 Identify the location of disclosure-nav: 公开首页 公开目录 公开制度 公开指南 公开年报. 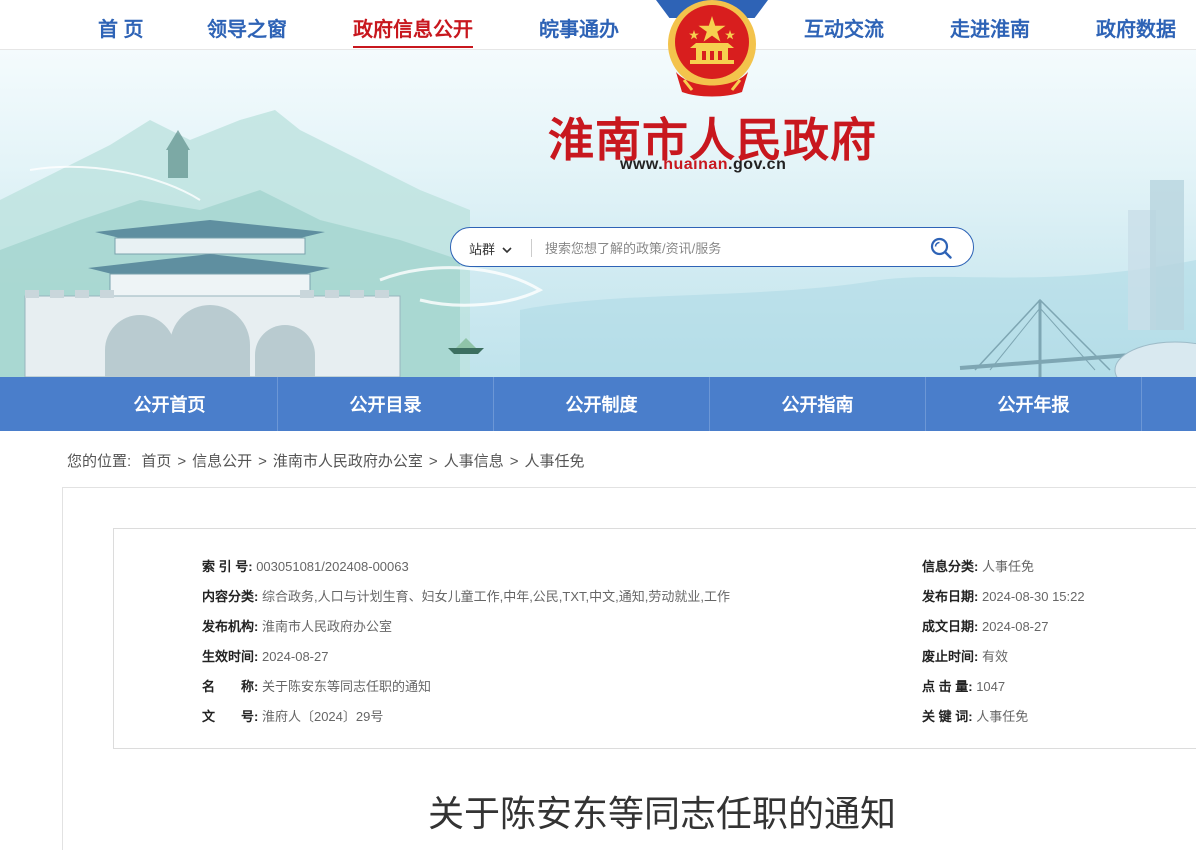
(598, 404).